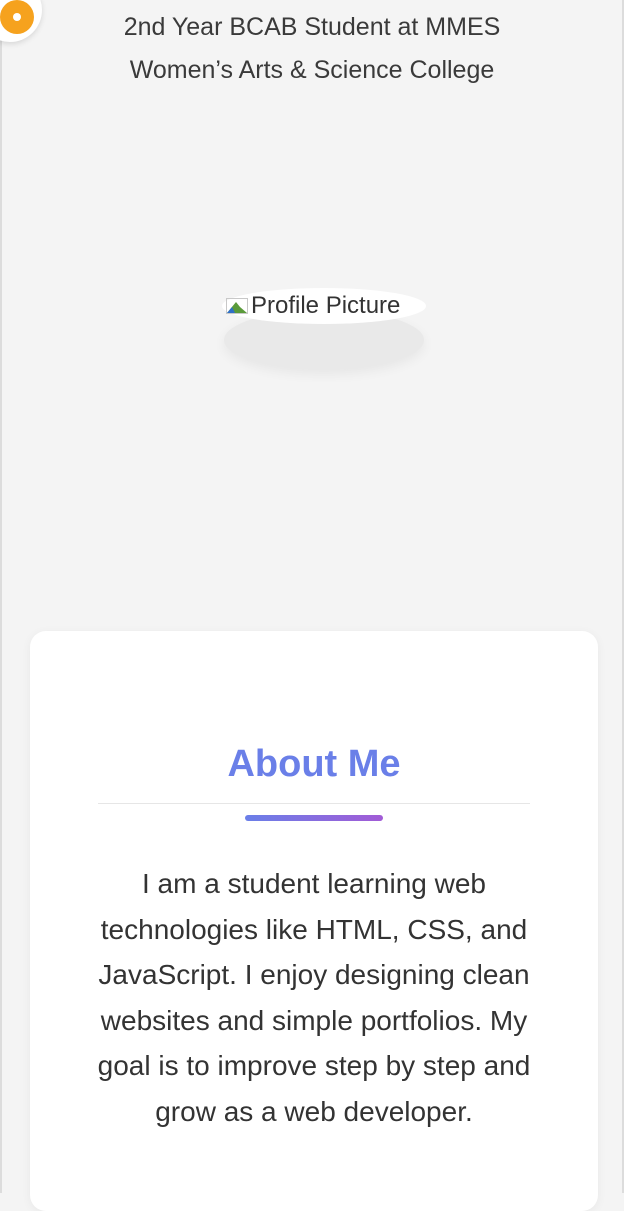  Describe the element at coordinates (324, 328) in the screenshot. I see `profile-picture: Profile Picture` at that location.